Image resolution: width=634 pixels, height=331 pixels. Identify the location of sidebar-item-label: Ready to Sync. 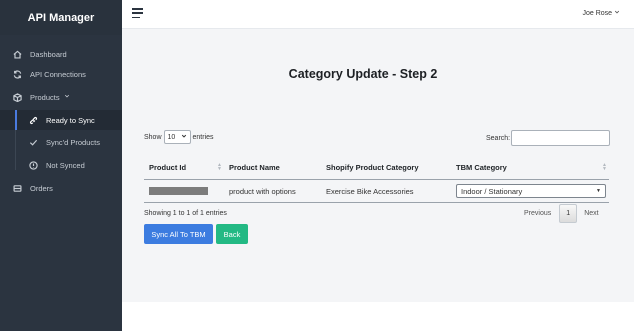
(70, 120).